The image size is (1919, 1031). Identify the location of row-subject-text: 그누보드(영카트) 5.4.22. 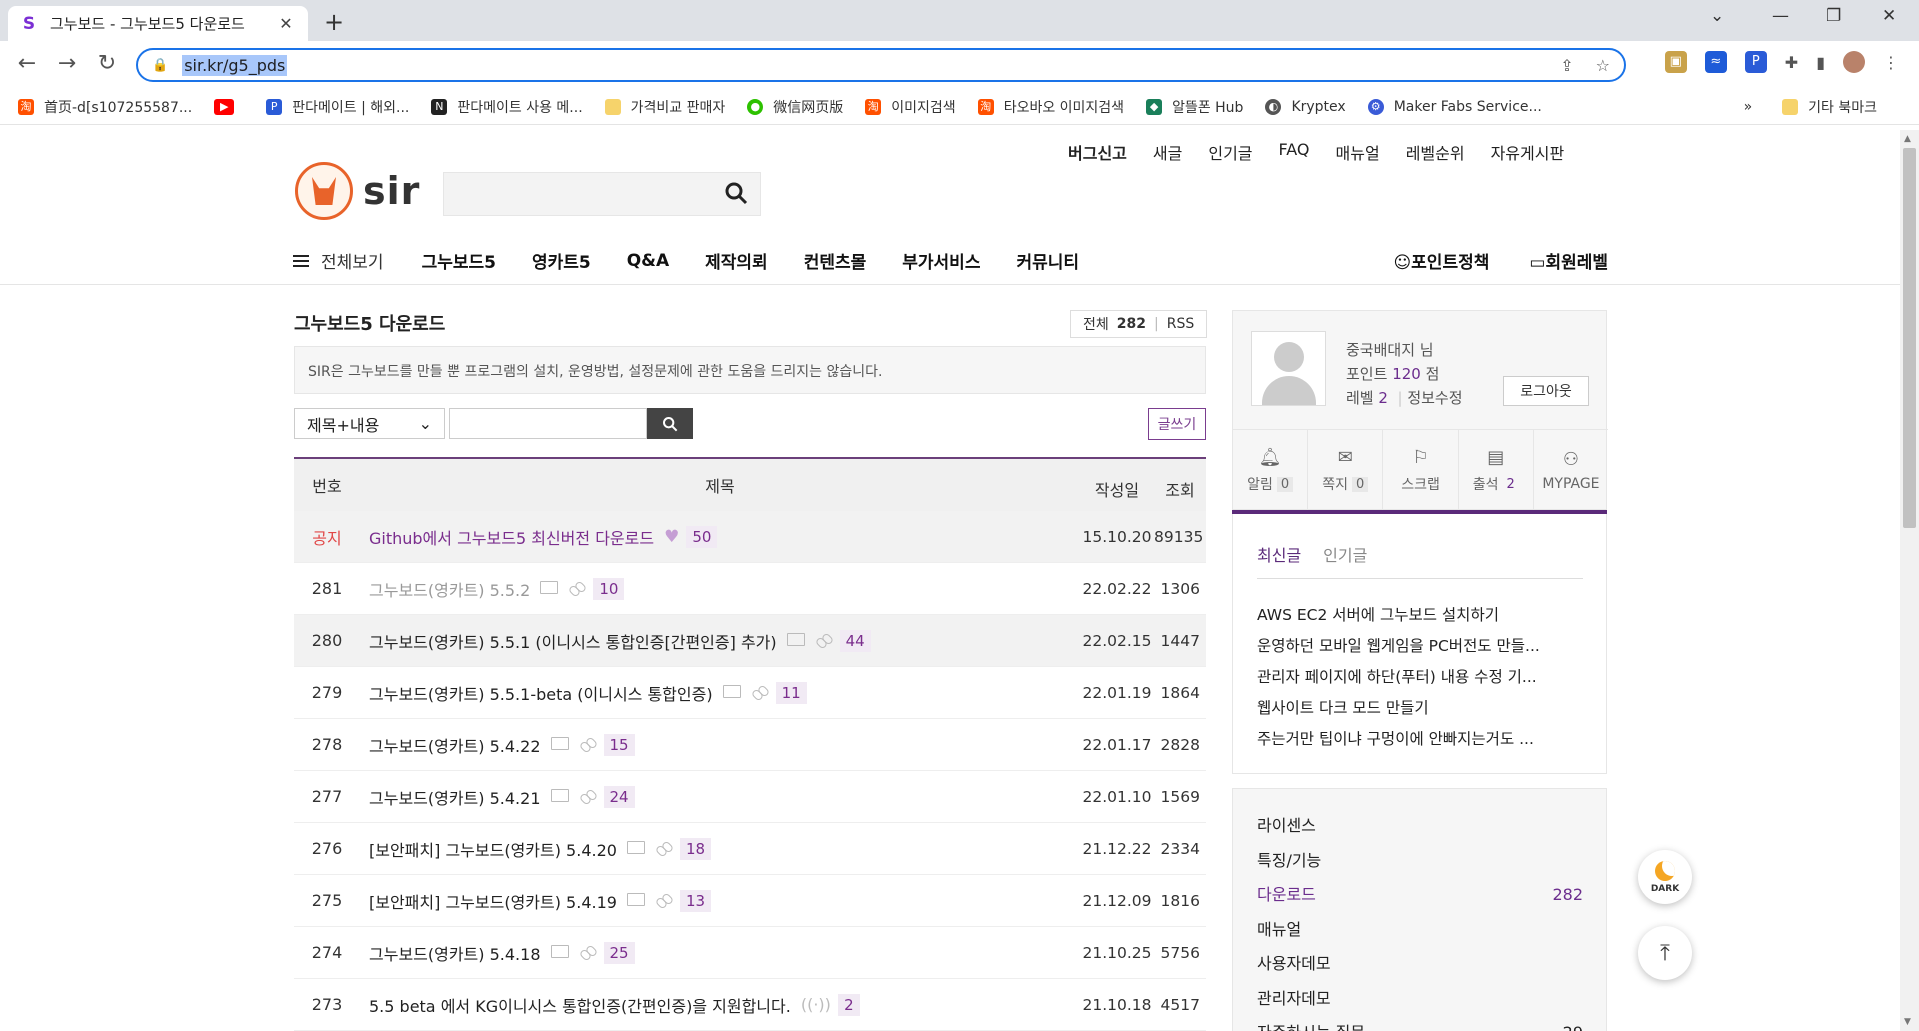
(455, 745).